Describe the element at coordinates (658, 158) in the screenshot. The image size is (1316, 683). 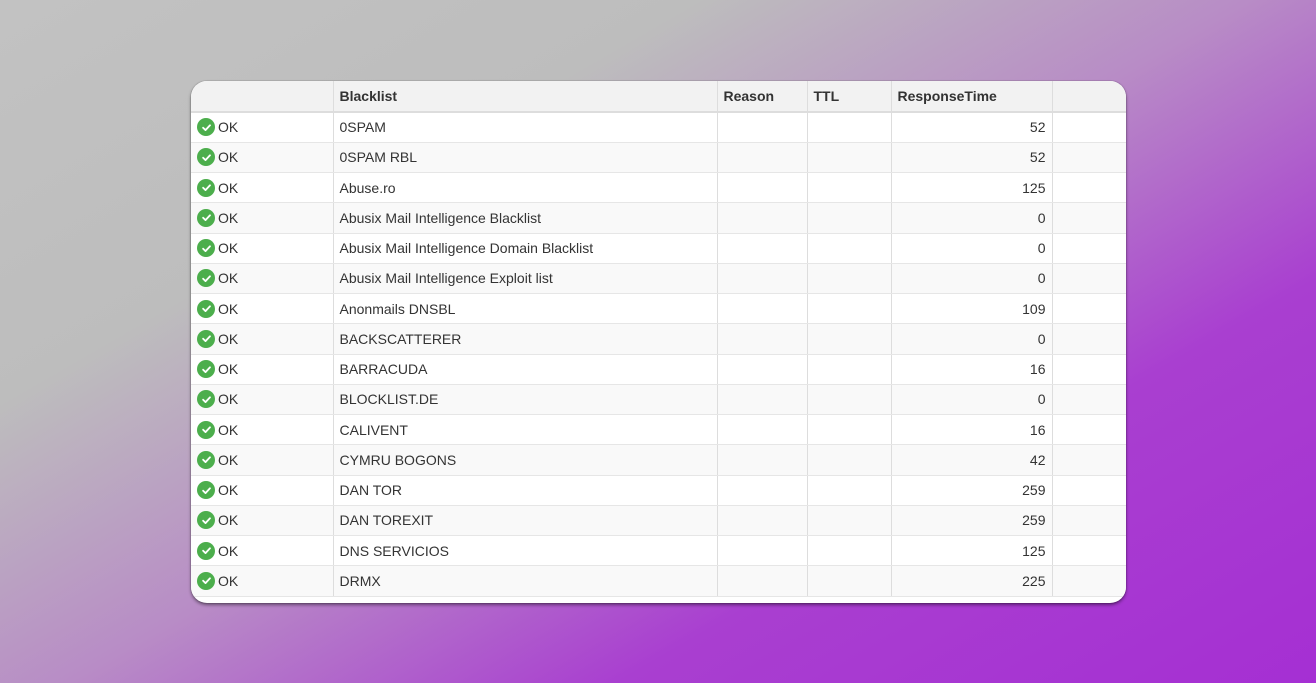
I see `table-row: OK 0SPAM RBL 52` at that location.